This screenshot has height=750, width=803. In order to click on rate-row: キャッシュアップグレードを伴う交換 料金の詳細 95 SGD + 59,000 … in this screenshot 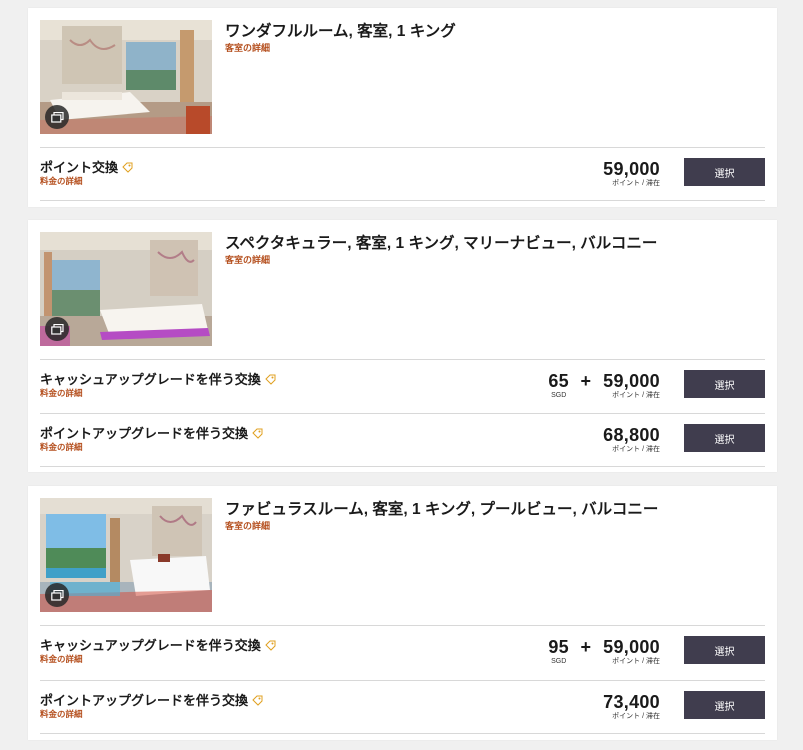, I will do `click(402, 651)`.